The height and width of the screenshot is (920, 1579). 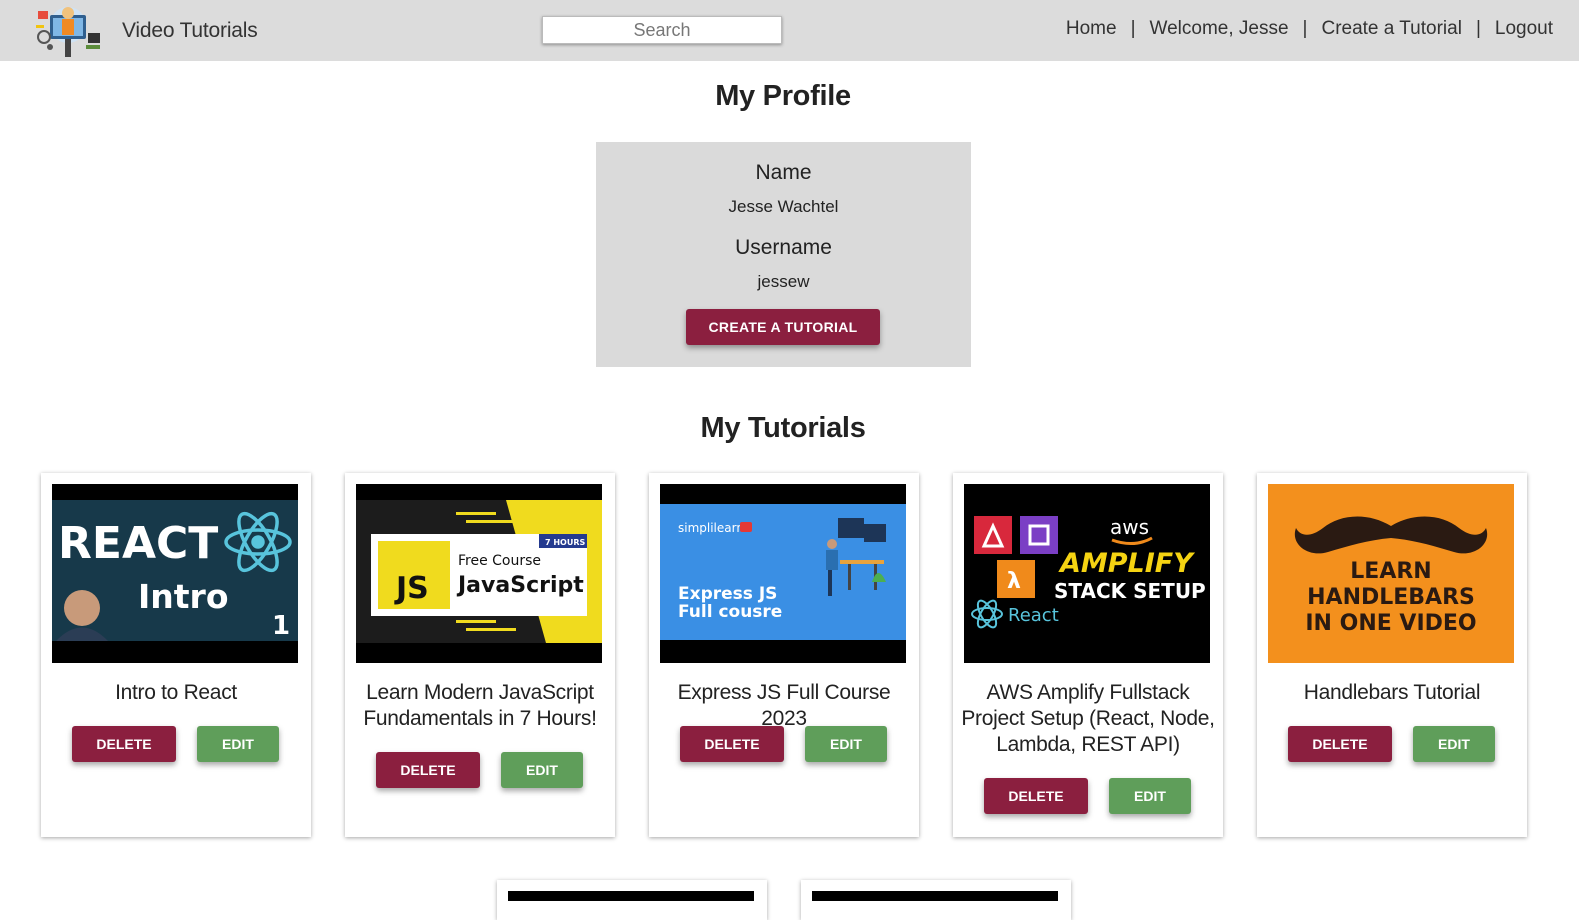 I want to click on tutorial-thumbnail: REACT Intro 1, so click(x=175, y=573).